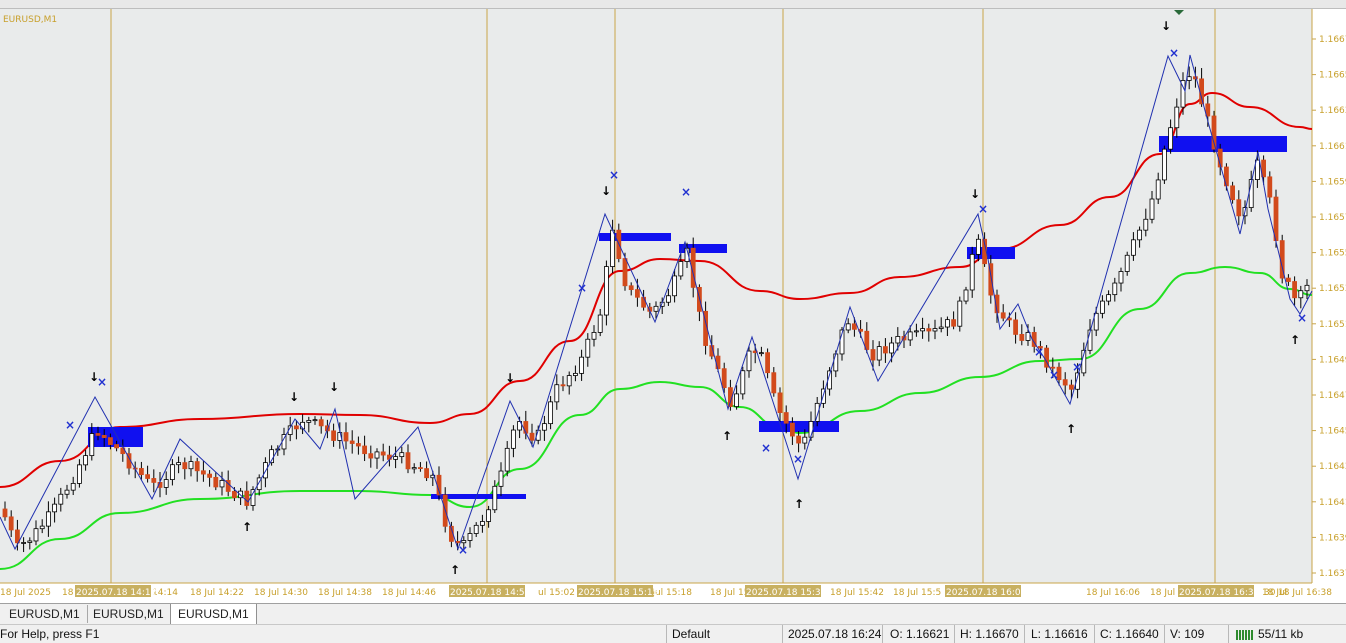  What do you see at coordinates (50, 634) in the screenshot?
I see `status-help-text: For Help, press F1` at bounding box center [50, 634].